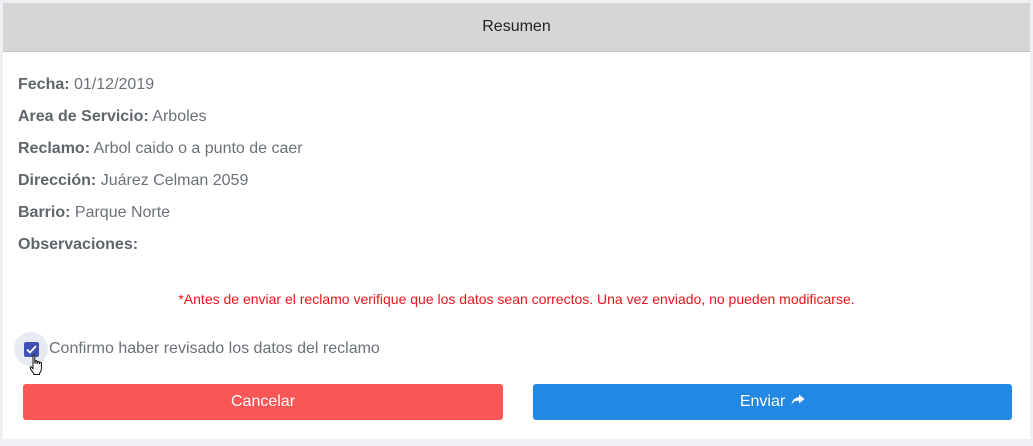 The height and width of the screenshot is (446, 1033). Describe the element at coordinates (44, 212) in the screenshot. I see `field-label: Barrio:` at that location.